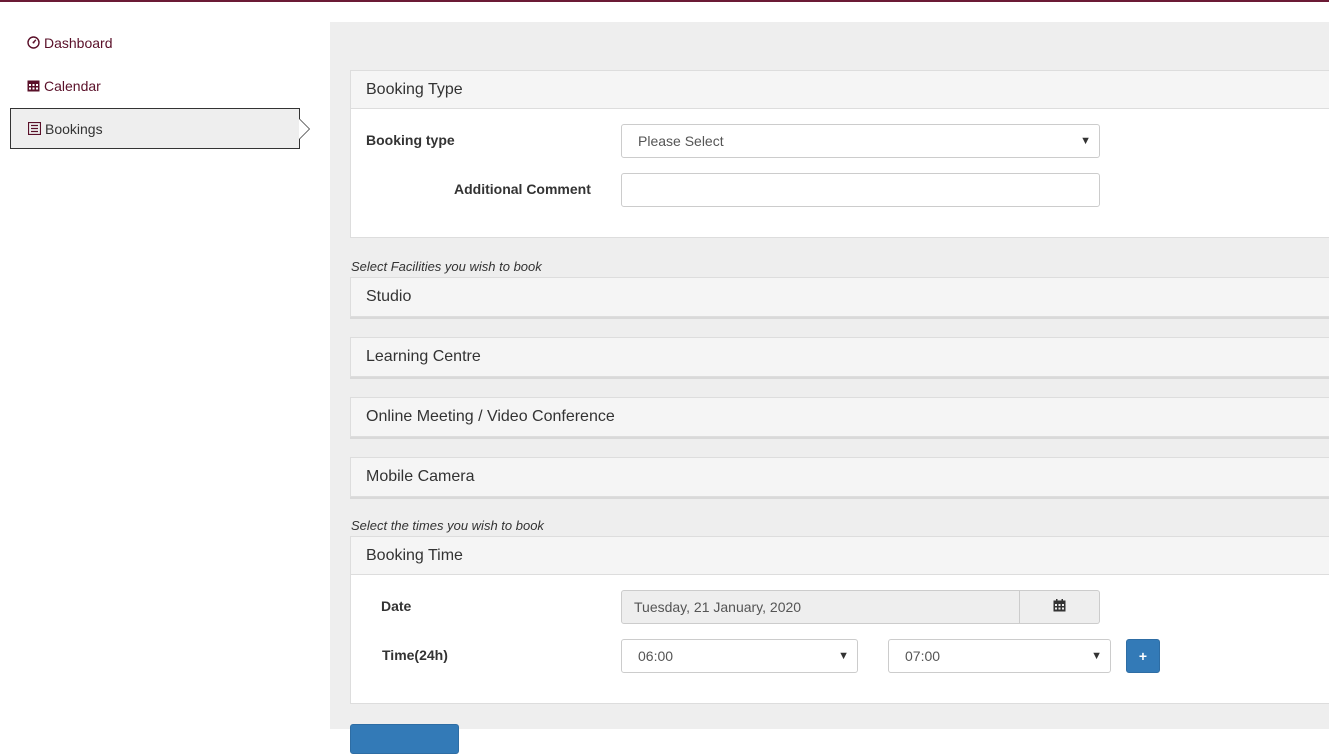  I want to click on additional-comment-label: Additional Comment, so click(522, 189).